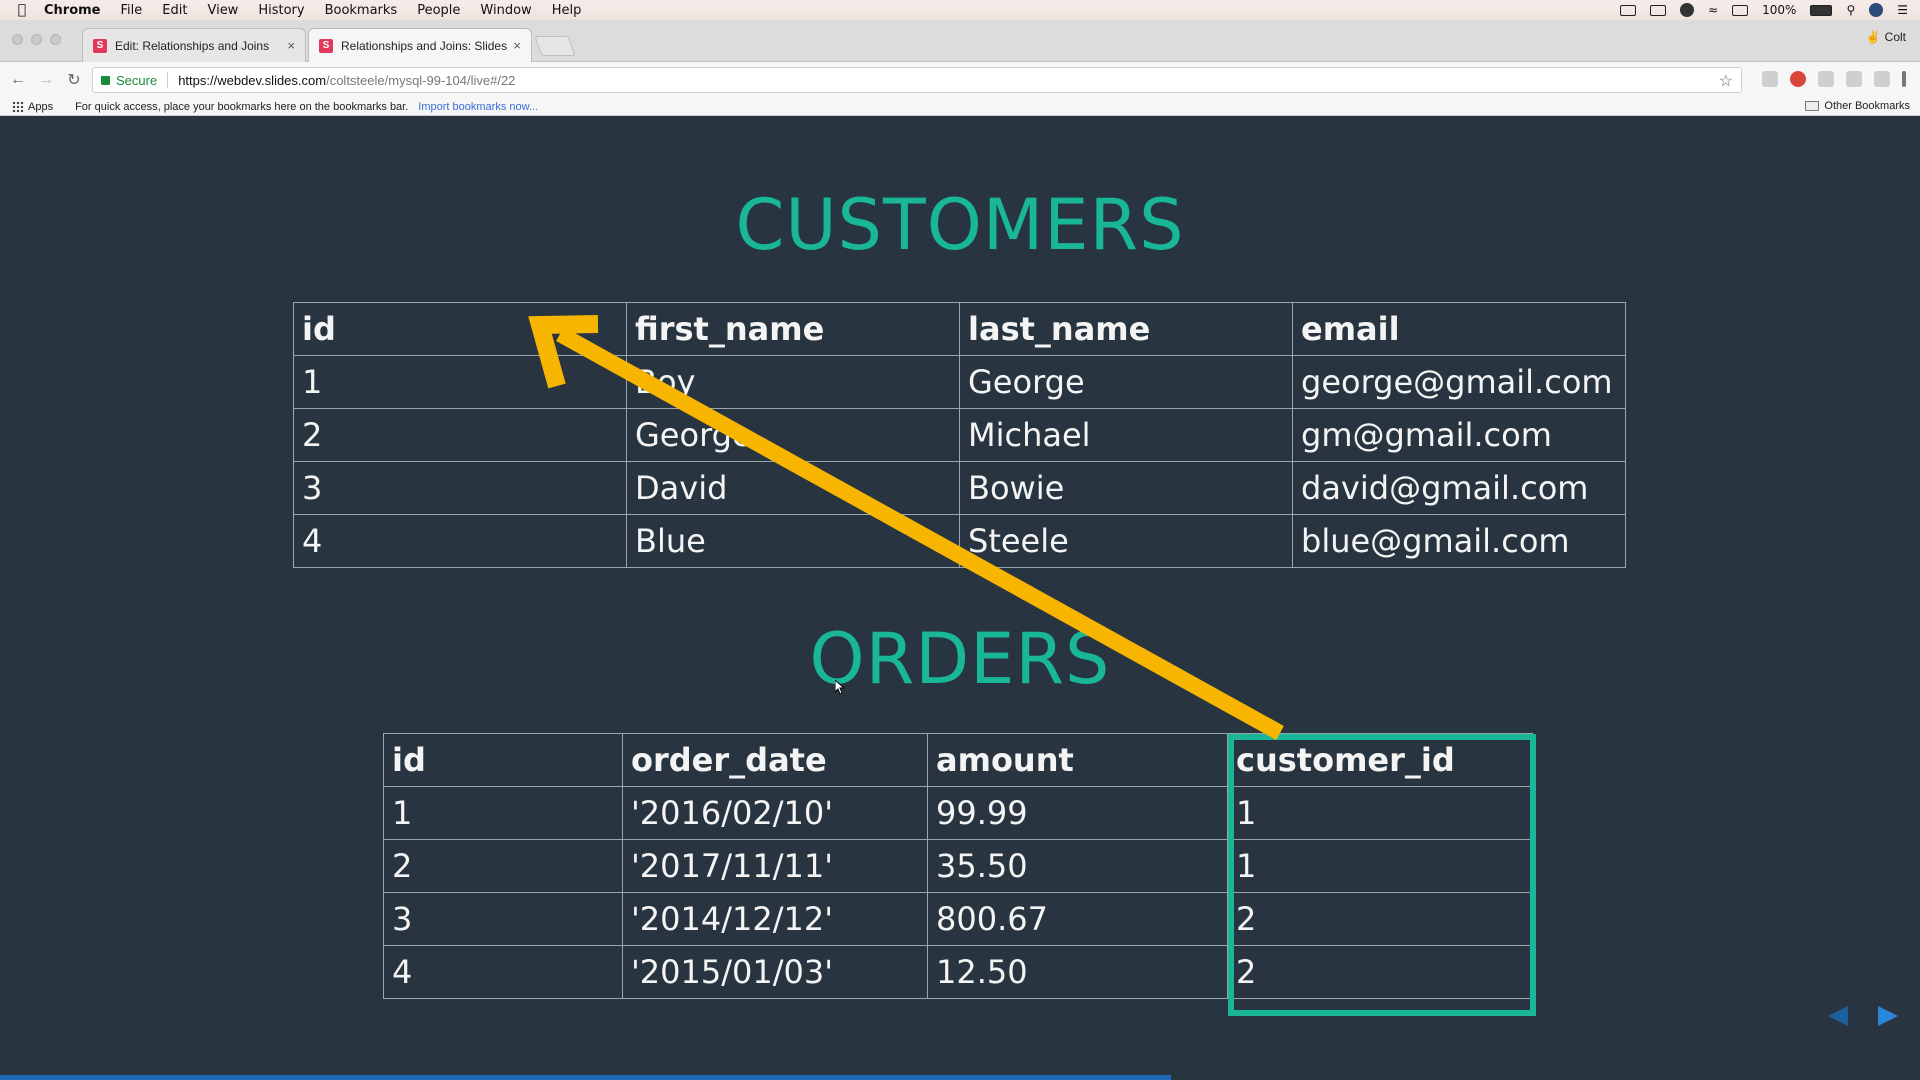  Describe the element at coordinates (555, 46) in the screenshot. I see `new-tab-button` at that location.